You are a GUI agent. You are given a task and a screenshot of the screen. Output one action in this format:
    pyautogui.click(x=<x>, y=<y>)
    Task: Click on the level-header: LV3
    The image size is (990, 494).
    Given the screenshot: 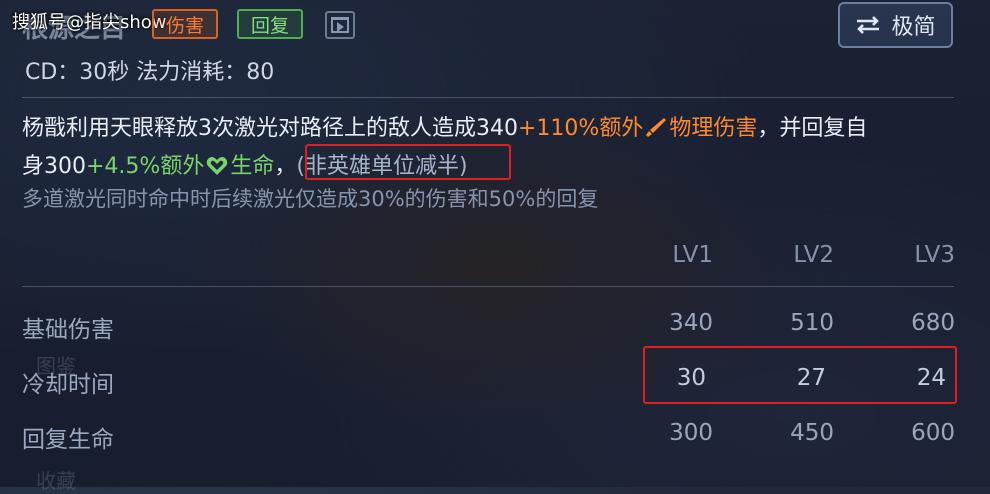 What is the action you would take?
    pyautogui.click(x=934, y=255)
    